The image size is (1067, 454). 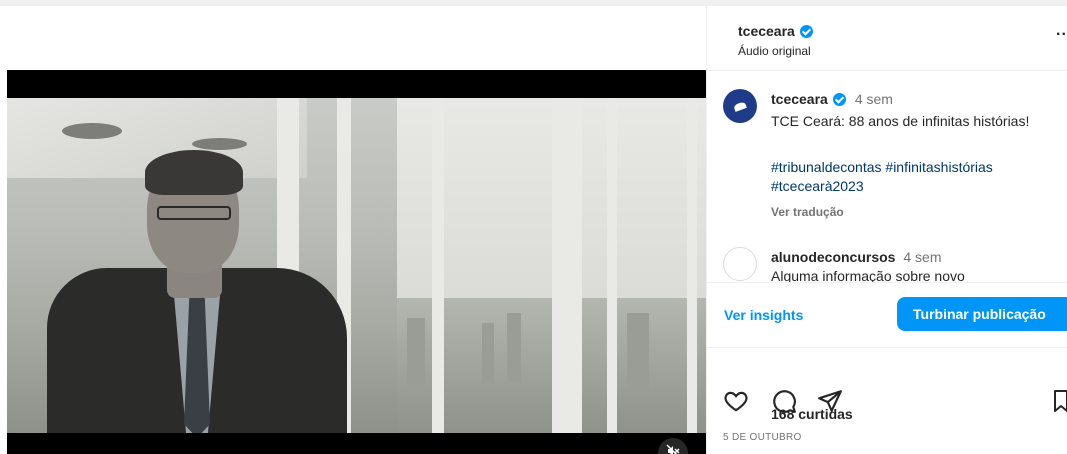 What do you see at coordinates (887, 315) in the screenshot?
I see `insights-bar: Ver insights Turbinar publicação` at bounding box center [887, 315].